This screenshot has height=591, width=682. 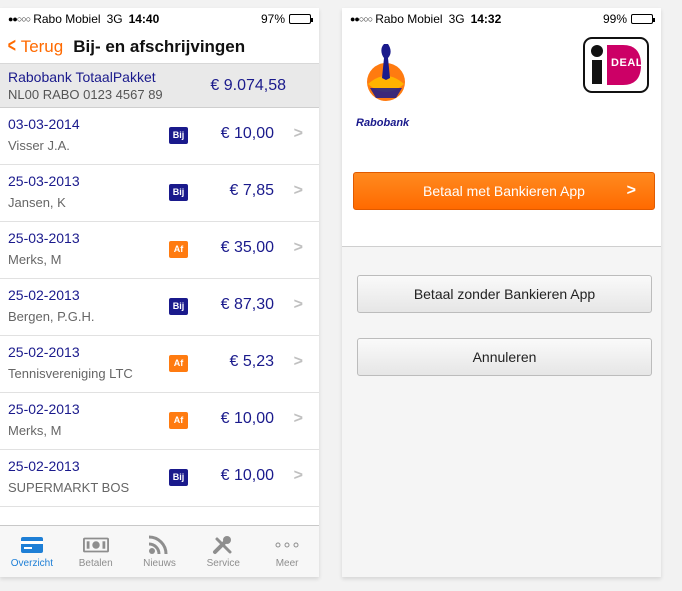 What do you see at coordinates (251, 361) in the screenshot?
I see `transaction-amount: € 5,23` at bounding box center [251, 361].